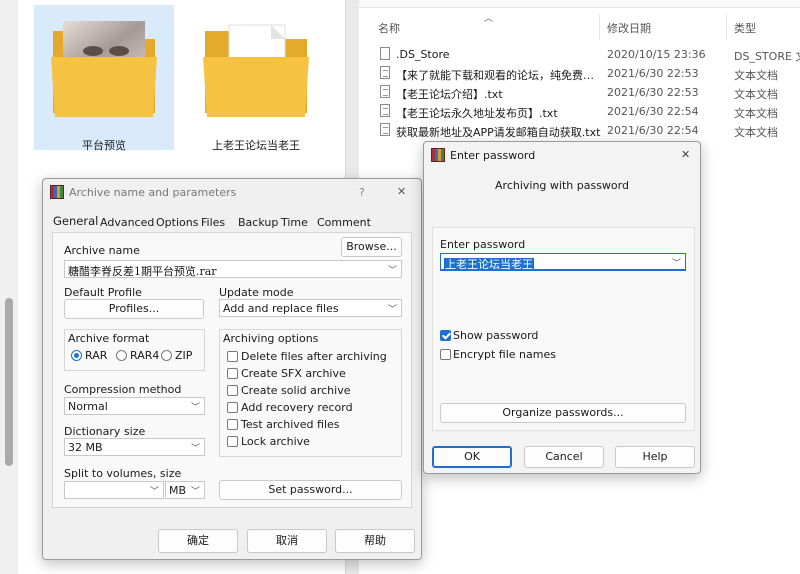 This screenshot has width=800, height=574. Describe the element at coordinates (344, 222) in the screenshot. I see `tab-comment: Comment` at that location.